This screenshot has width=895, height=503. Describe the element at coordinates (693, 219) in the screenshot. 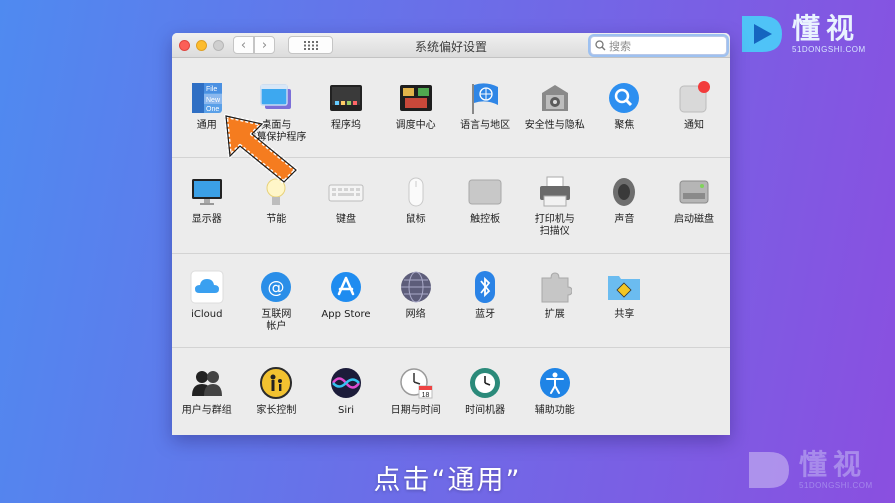

I see `pref-label: 启动磁盘` at that location.